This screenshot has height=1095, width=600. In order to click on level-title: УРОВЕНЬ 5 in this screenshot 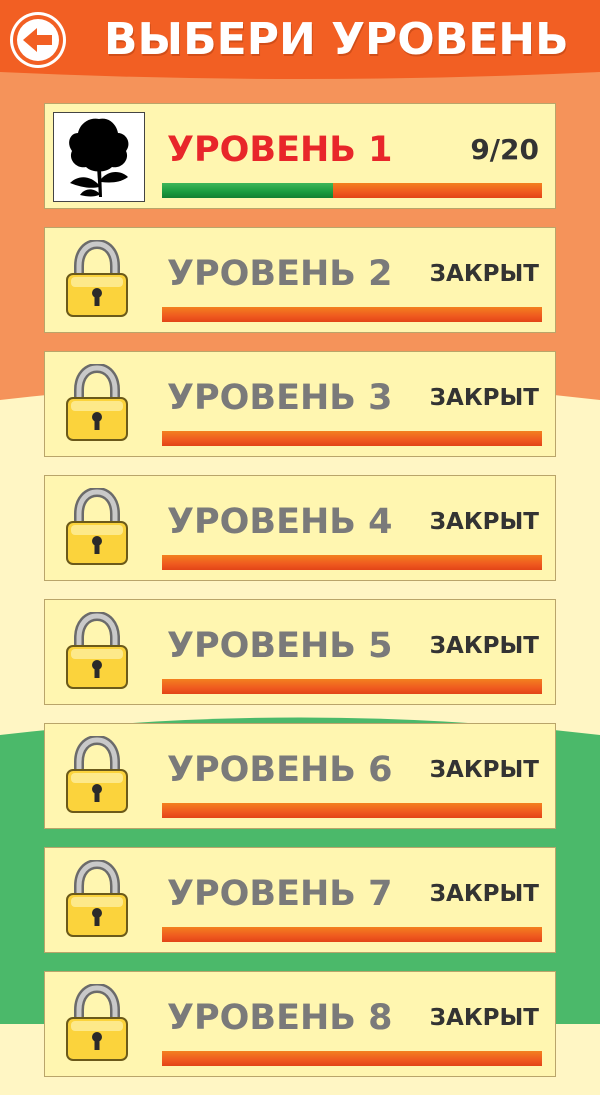, I will do `click(280, 646)`.